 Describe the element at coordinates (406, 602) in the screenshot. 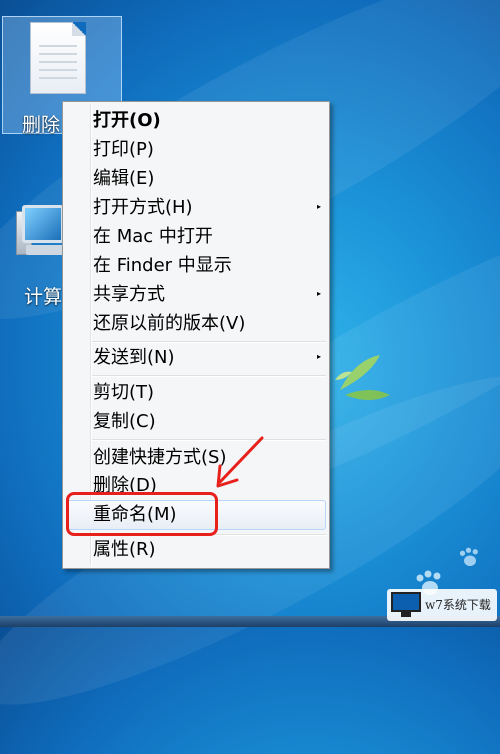

I see `monitor-icon` at that location.